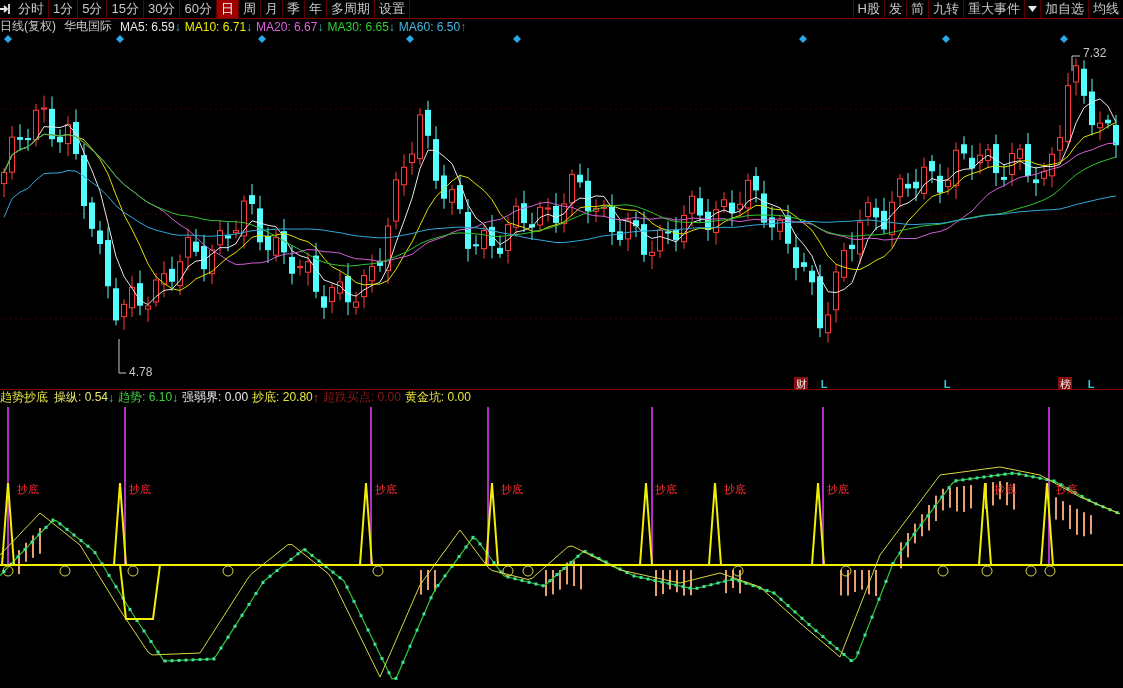  Describe the element at coordinates (147, 26) in the screenshot. I see `moving-average-value: MA5: 6.59` at that location.